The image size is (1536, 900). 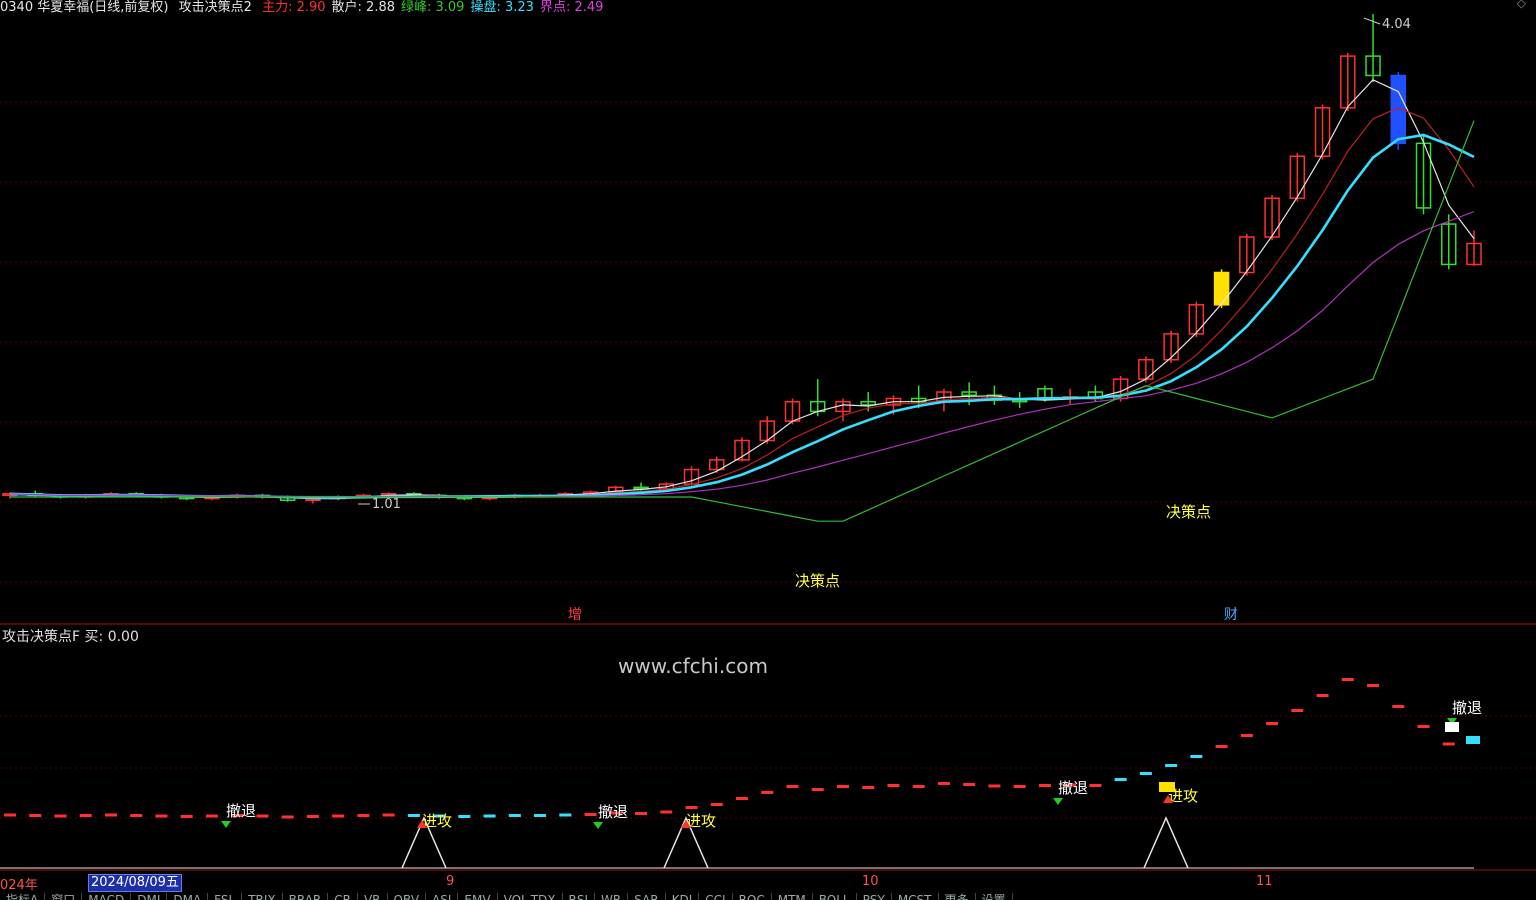 What do you see at coordinates (834, 896) in the screenshot?
I see `indicator-tab: BOLL` at bounding box center [834, 896].